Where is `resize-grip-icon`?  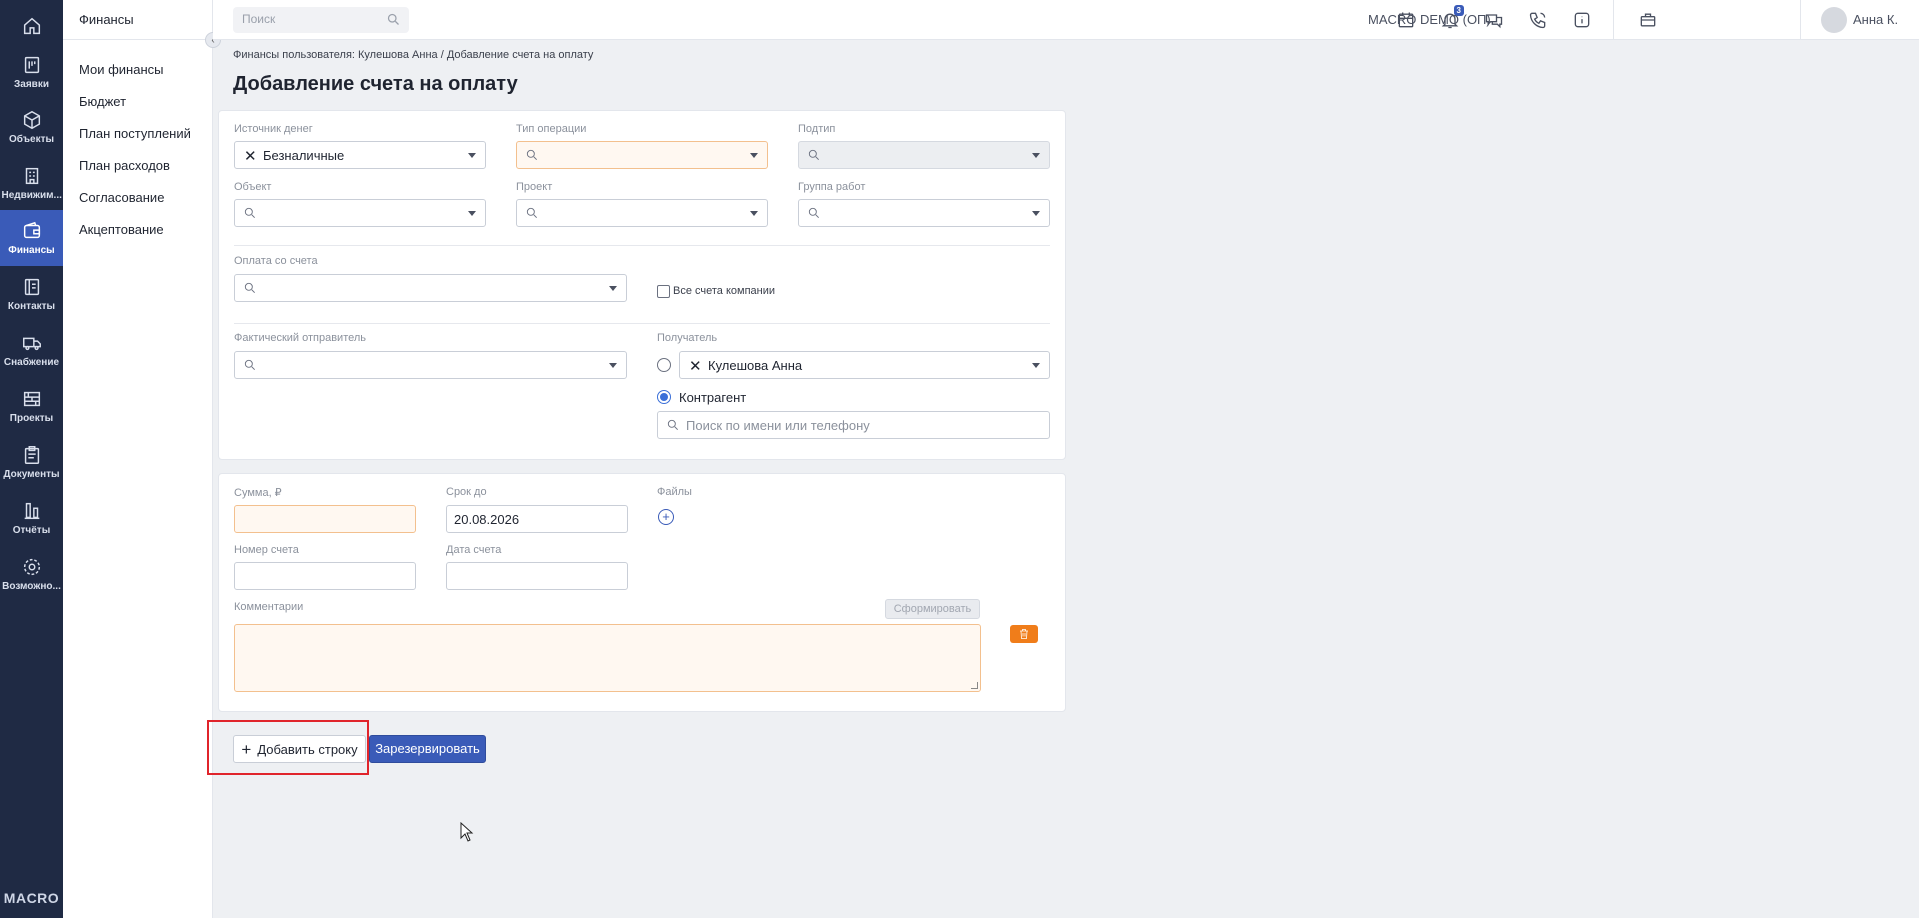 resize-grip-icon is located at coordinates (974, 685).